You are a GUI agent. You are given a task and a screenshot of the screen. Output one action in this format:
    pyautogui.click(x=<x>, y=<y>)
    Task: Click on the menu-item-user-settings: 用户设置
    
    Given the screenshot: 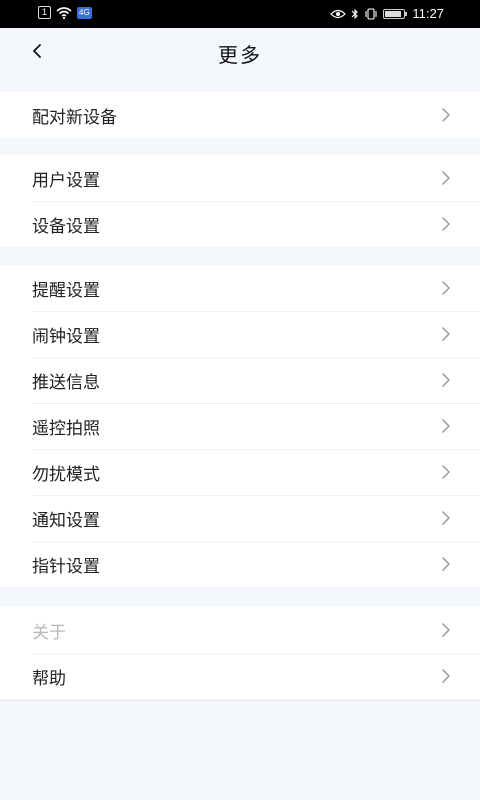 What is the action you would take?
    pyautogui.click(x=240, y=178)
    